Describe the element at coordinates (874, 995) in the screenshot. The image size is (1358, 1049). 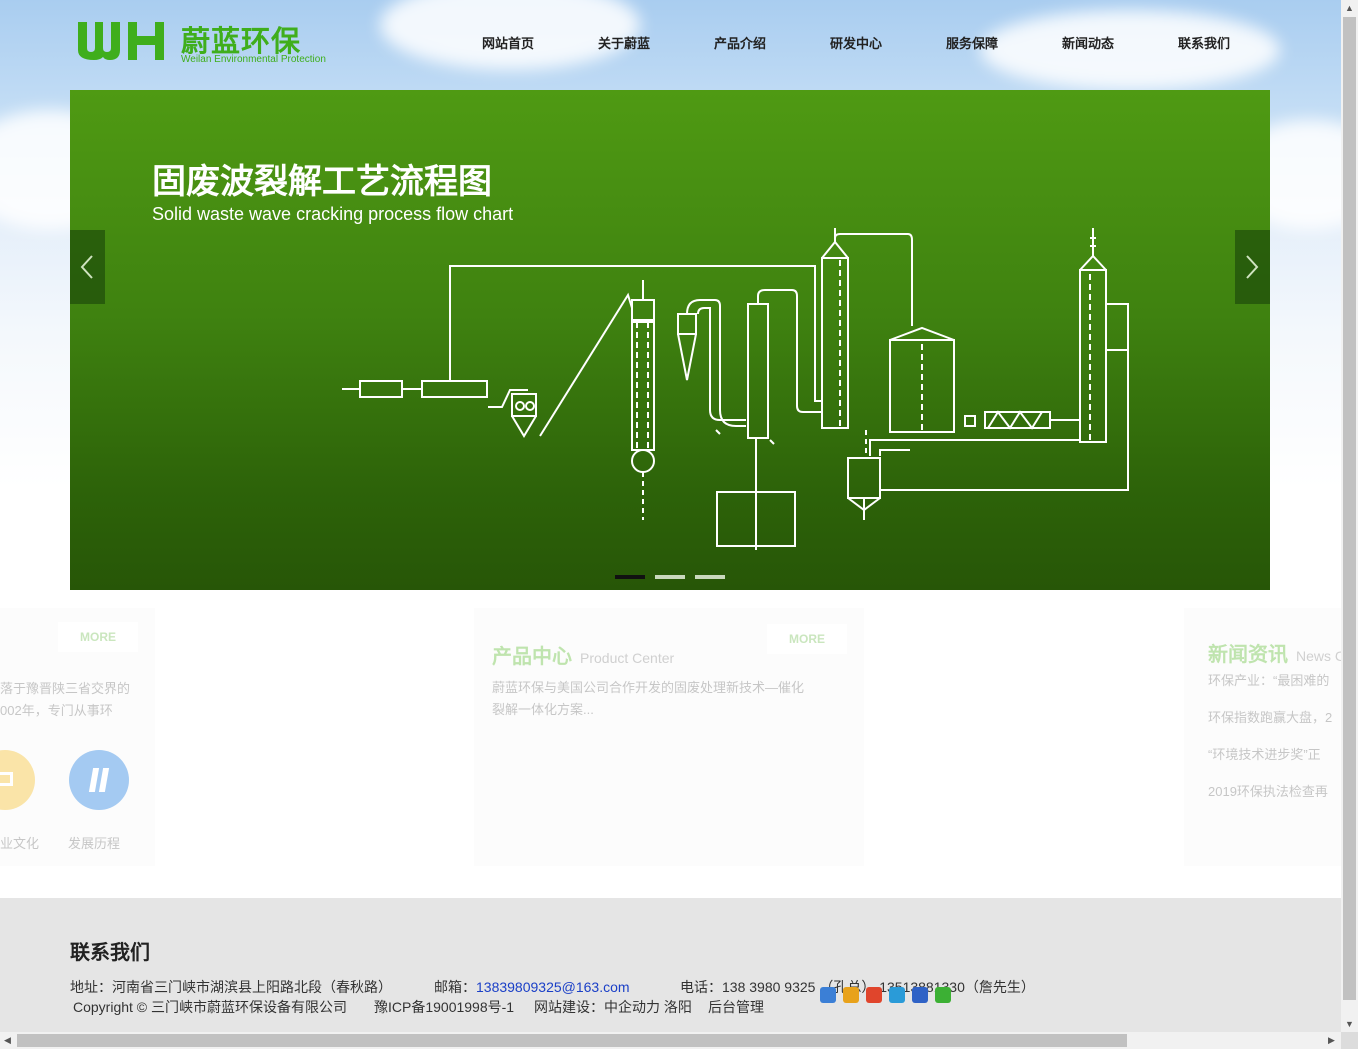
I see `share-weibo-icon` at that location.